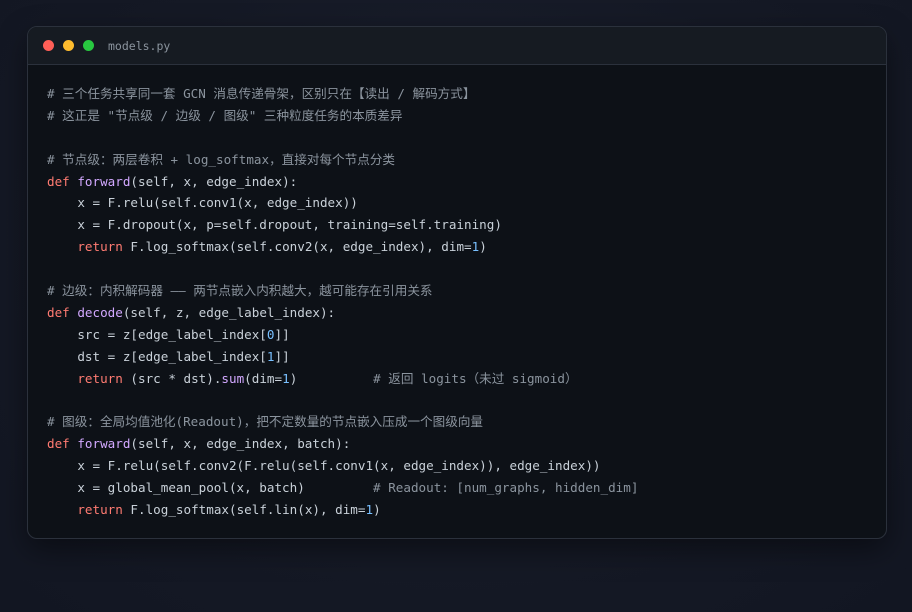 The width and height of the screenshot is (912, 612). I want to click on code-comment: # 边级：内积解码器 —— 两节点嵌入内积越大，越可能存在引用关系, so click(240, 291).